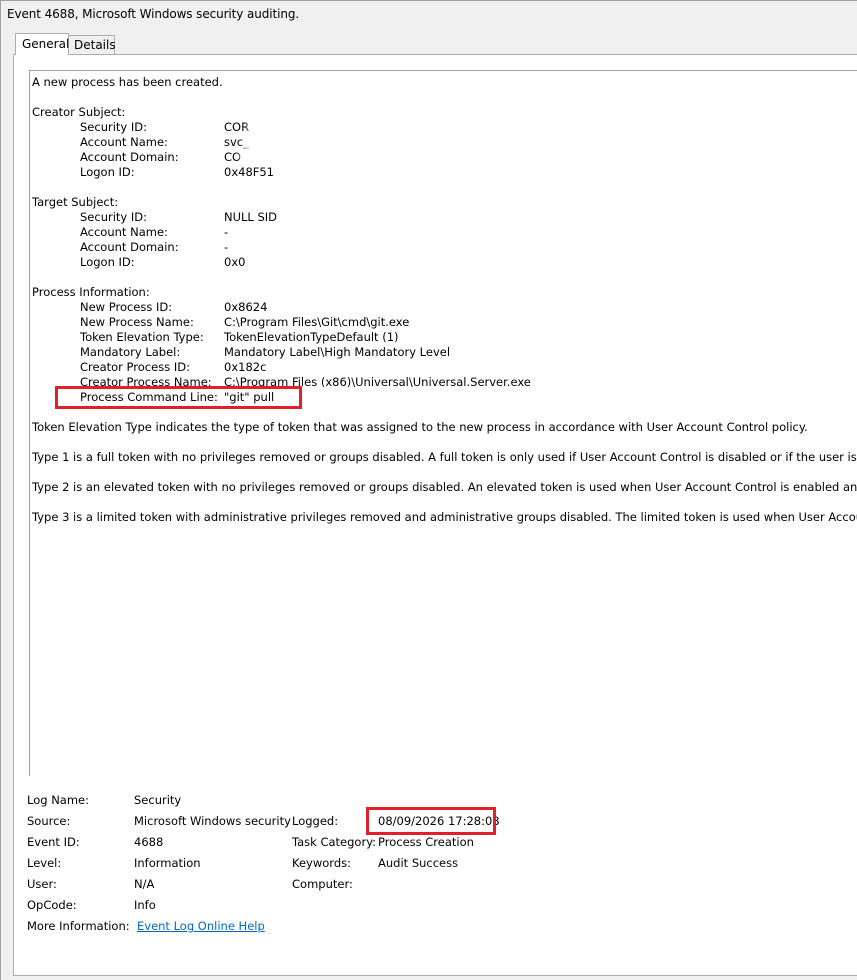 This screenshot has height=980, width=857. Describe the element at coordinates (91, 292) in the screenshot. I see `process-information-heading: Process Information:` at that location.